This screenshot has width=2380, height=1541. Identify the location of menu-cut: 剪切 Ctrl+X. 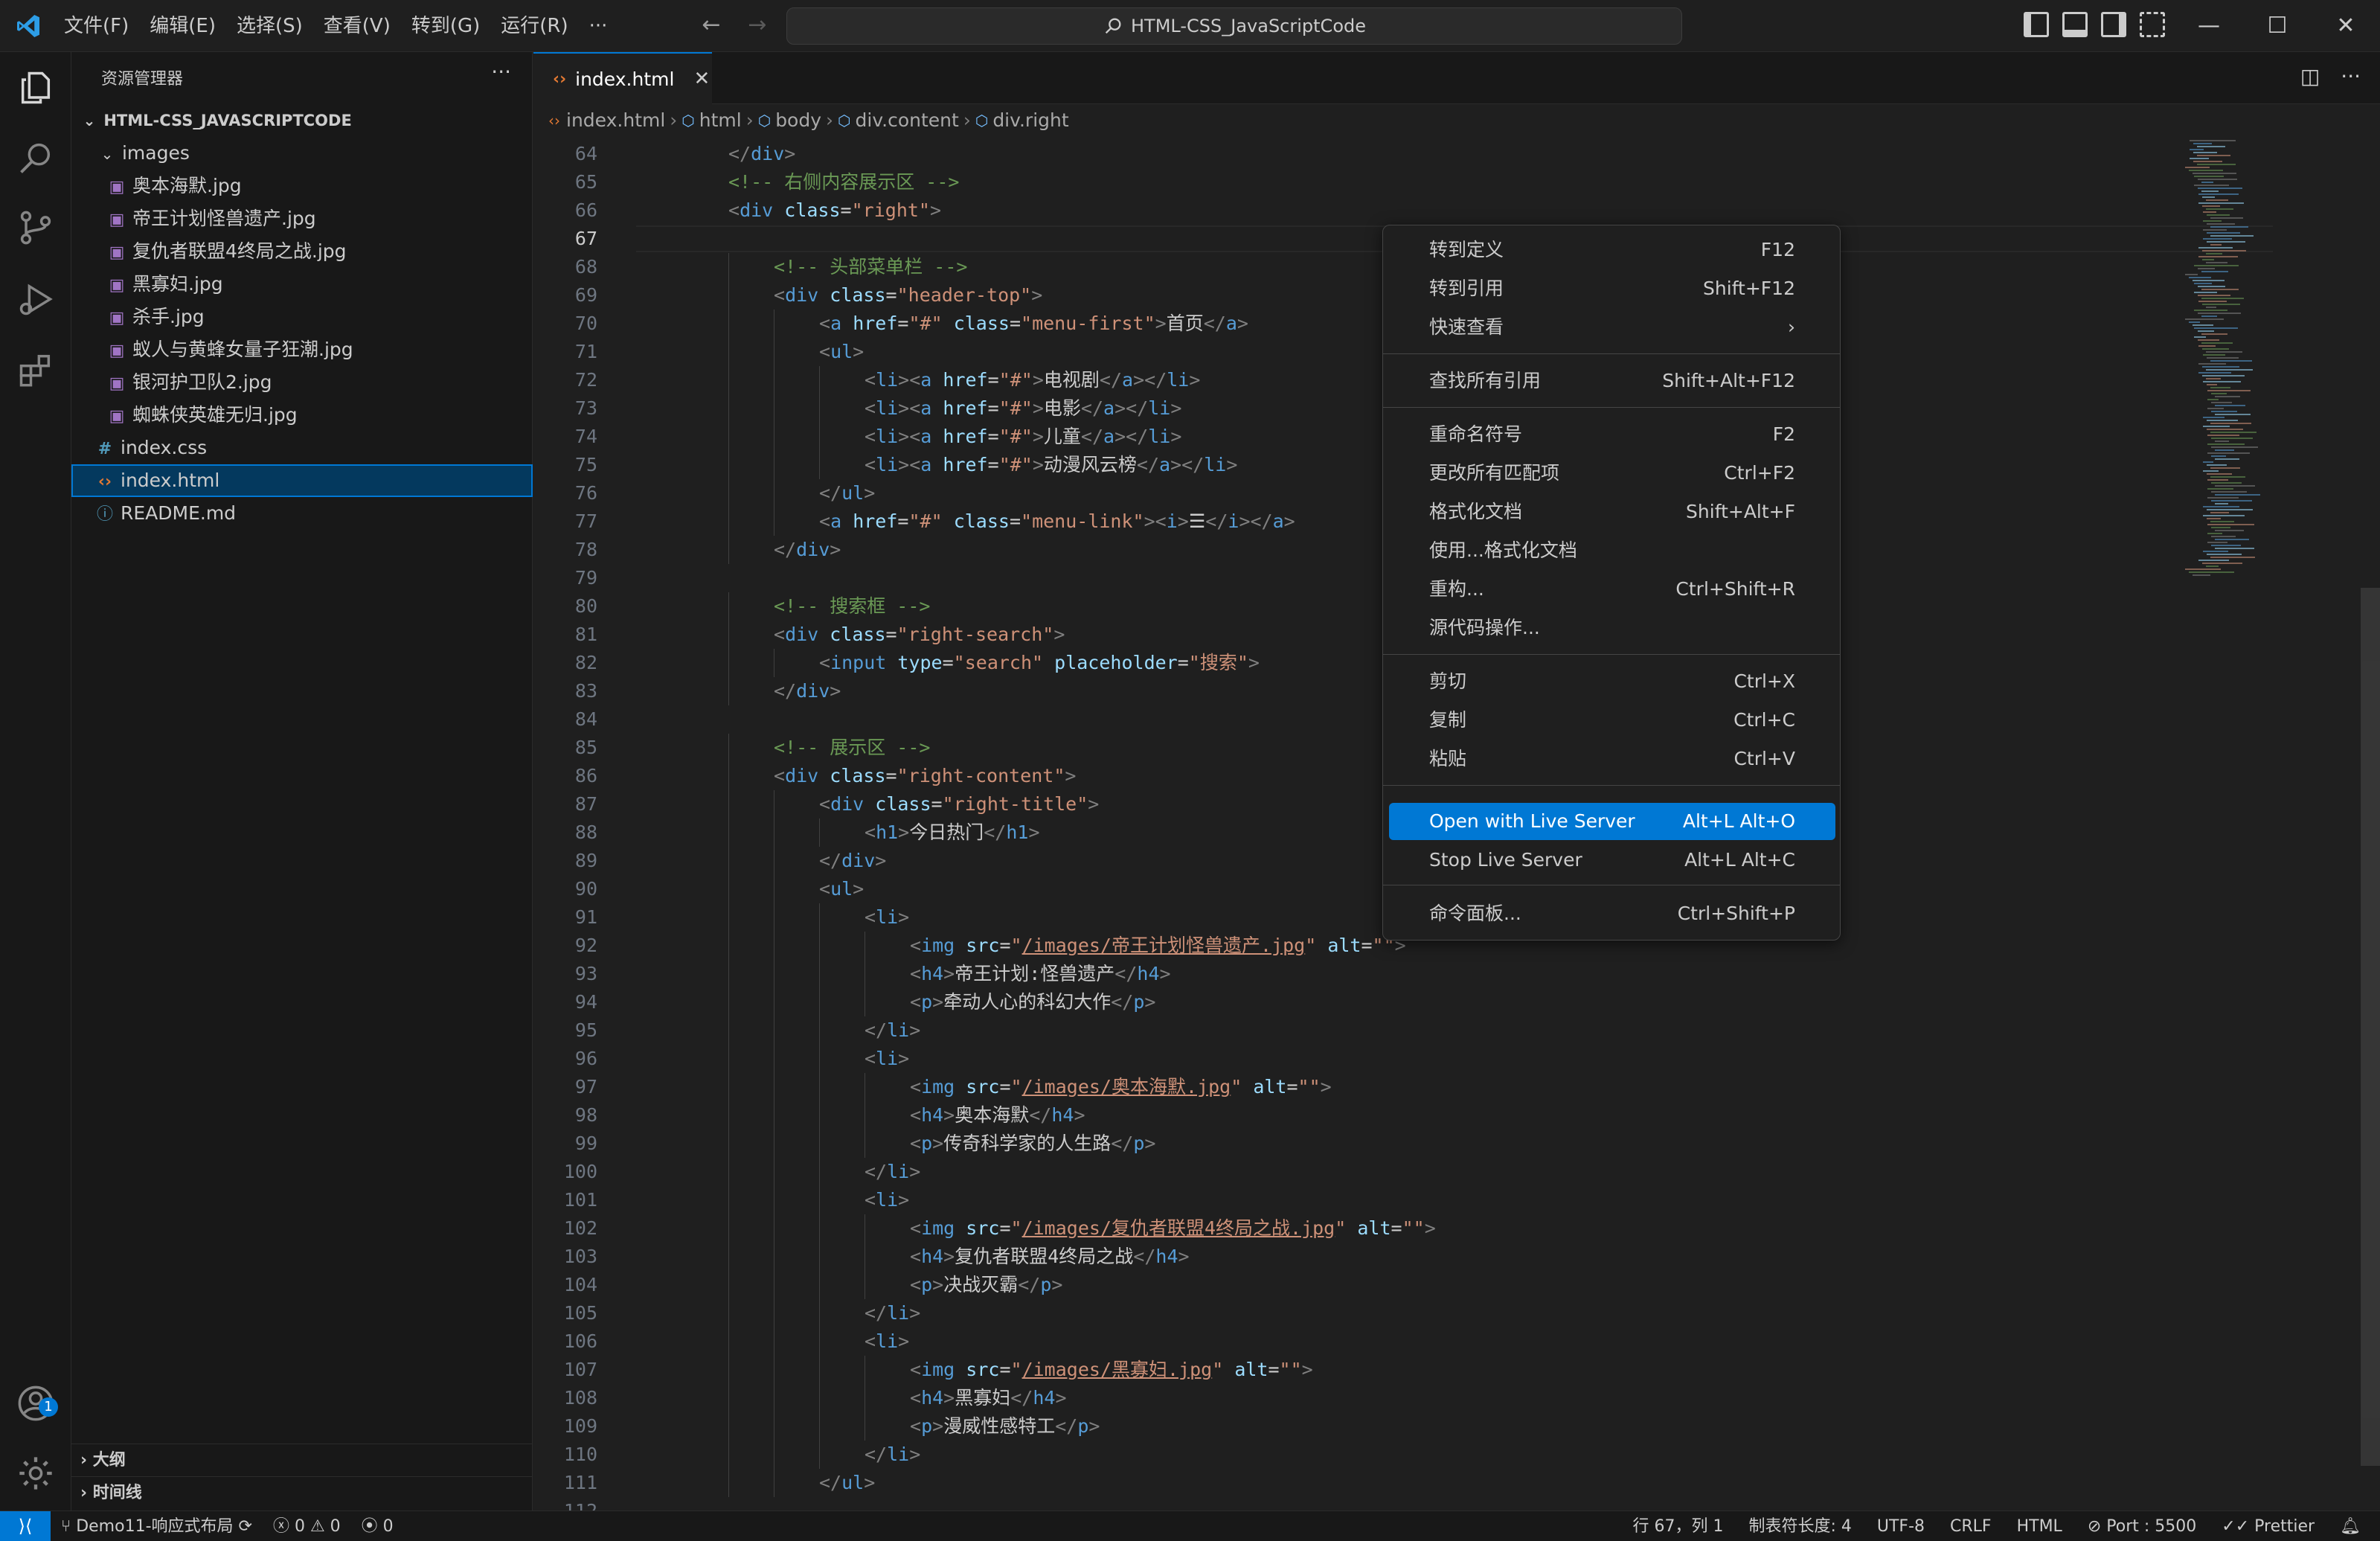
(1612, 681).